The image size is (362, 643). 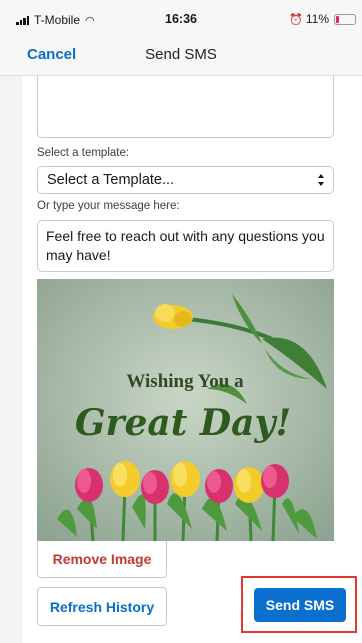 What do you see at coordinates (296, 19) in the screenshot?
I see `alarm-icon: ⏰` at bounding box center [296, 19].